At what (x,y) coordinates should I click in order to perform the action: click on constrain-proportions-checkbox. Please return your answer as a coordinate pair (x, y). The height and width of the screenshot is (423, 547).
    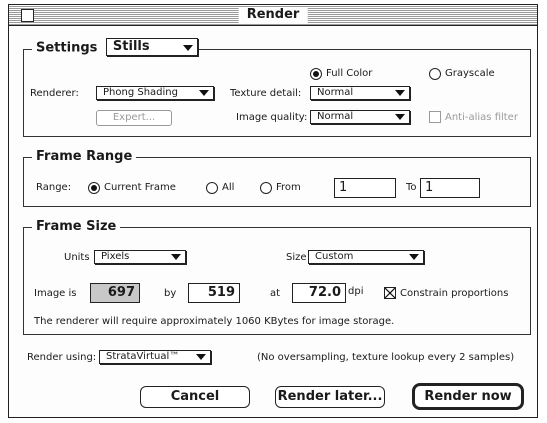
    Looking at the image, I should click on (390, 293).